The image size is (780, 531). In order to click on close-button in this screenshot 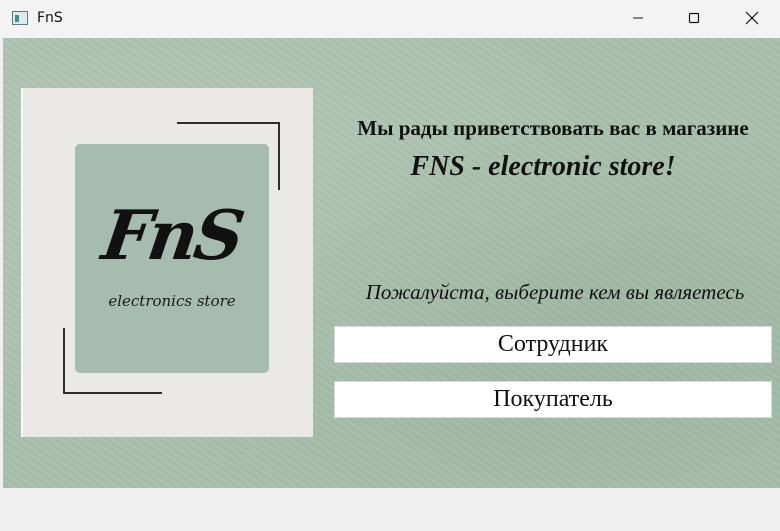, I will do `click(752, 18)`.